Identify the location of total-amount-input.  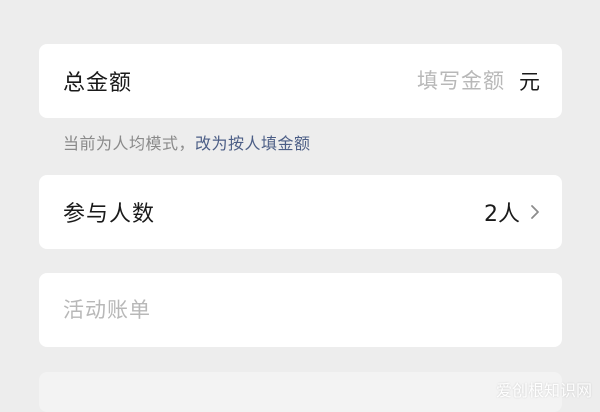
(450, 81).